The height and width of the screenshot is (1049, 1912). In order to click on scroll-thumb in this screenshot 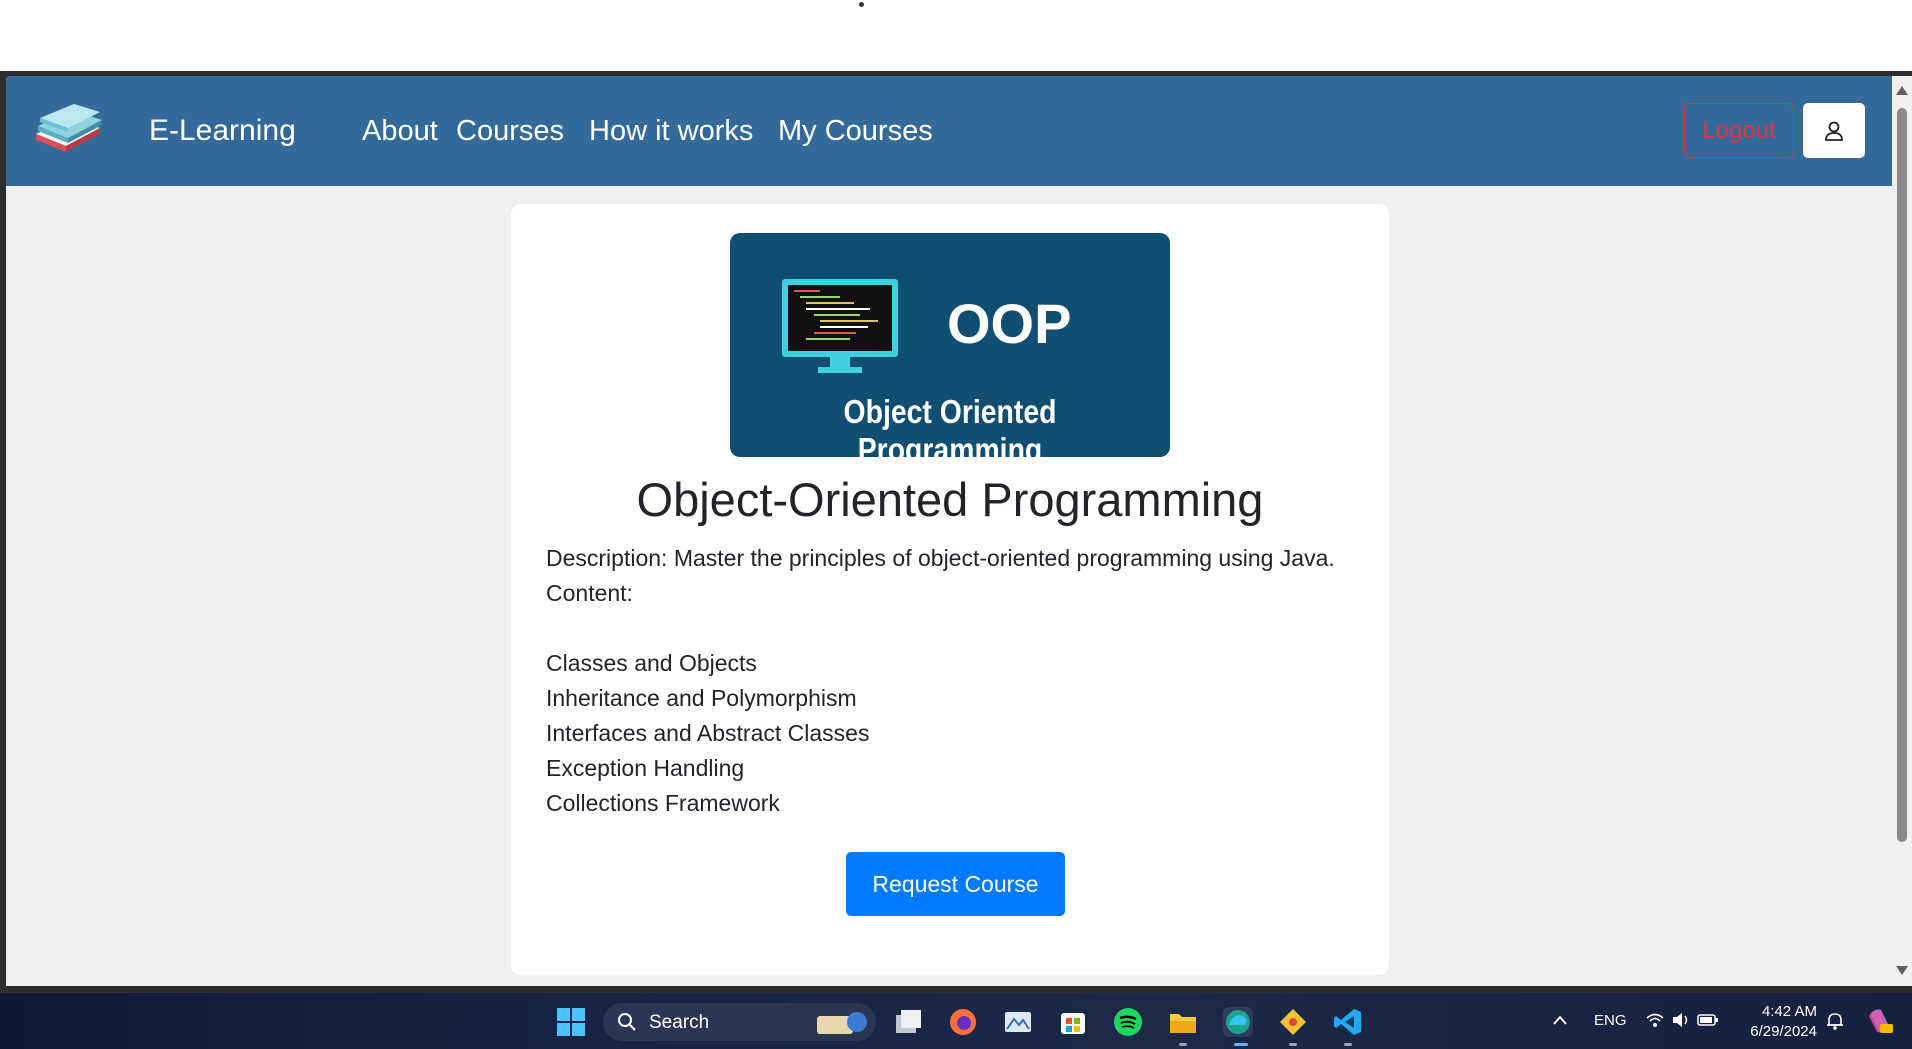, I will do `click(1902, 475)`.